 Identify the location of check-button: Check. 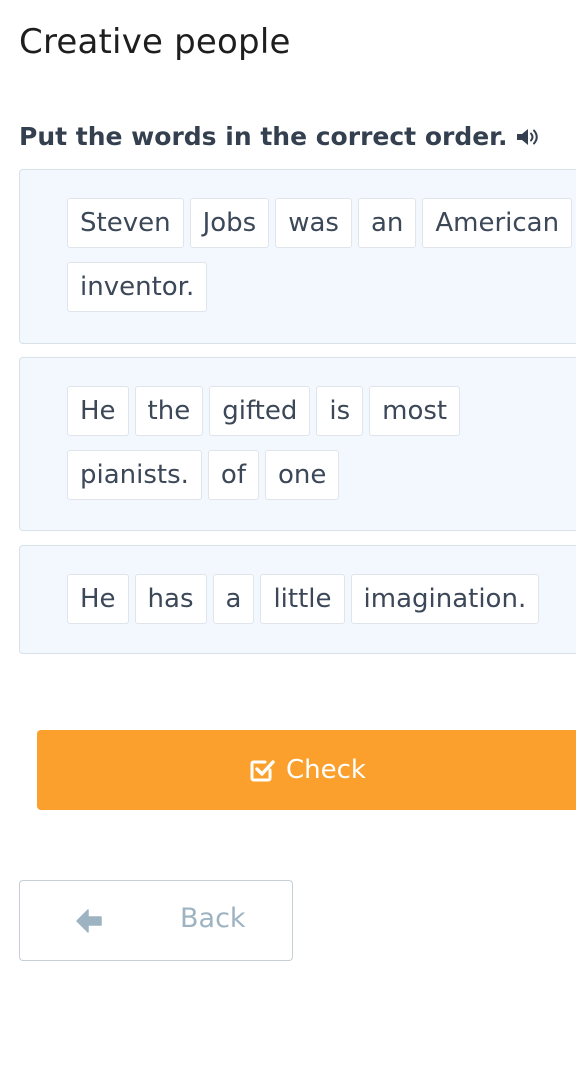
(306, 770).